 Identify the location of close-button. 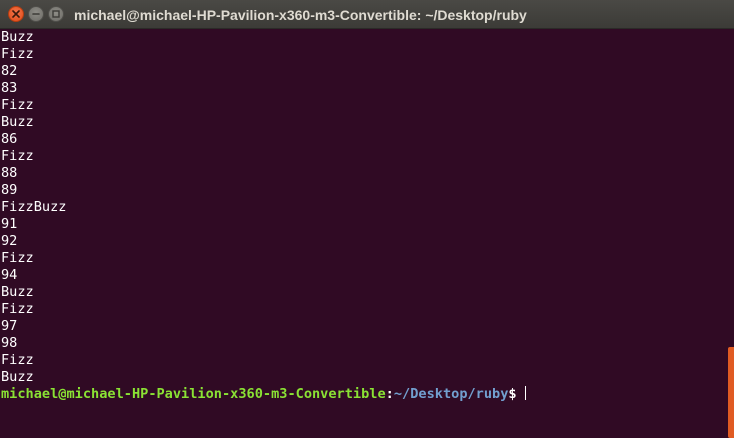
(16, 14).